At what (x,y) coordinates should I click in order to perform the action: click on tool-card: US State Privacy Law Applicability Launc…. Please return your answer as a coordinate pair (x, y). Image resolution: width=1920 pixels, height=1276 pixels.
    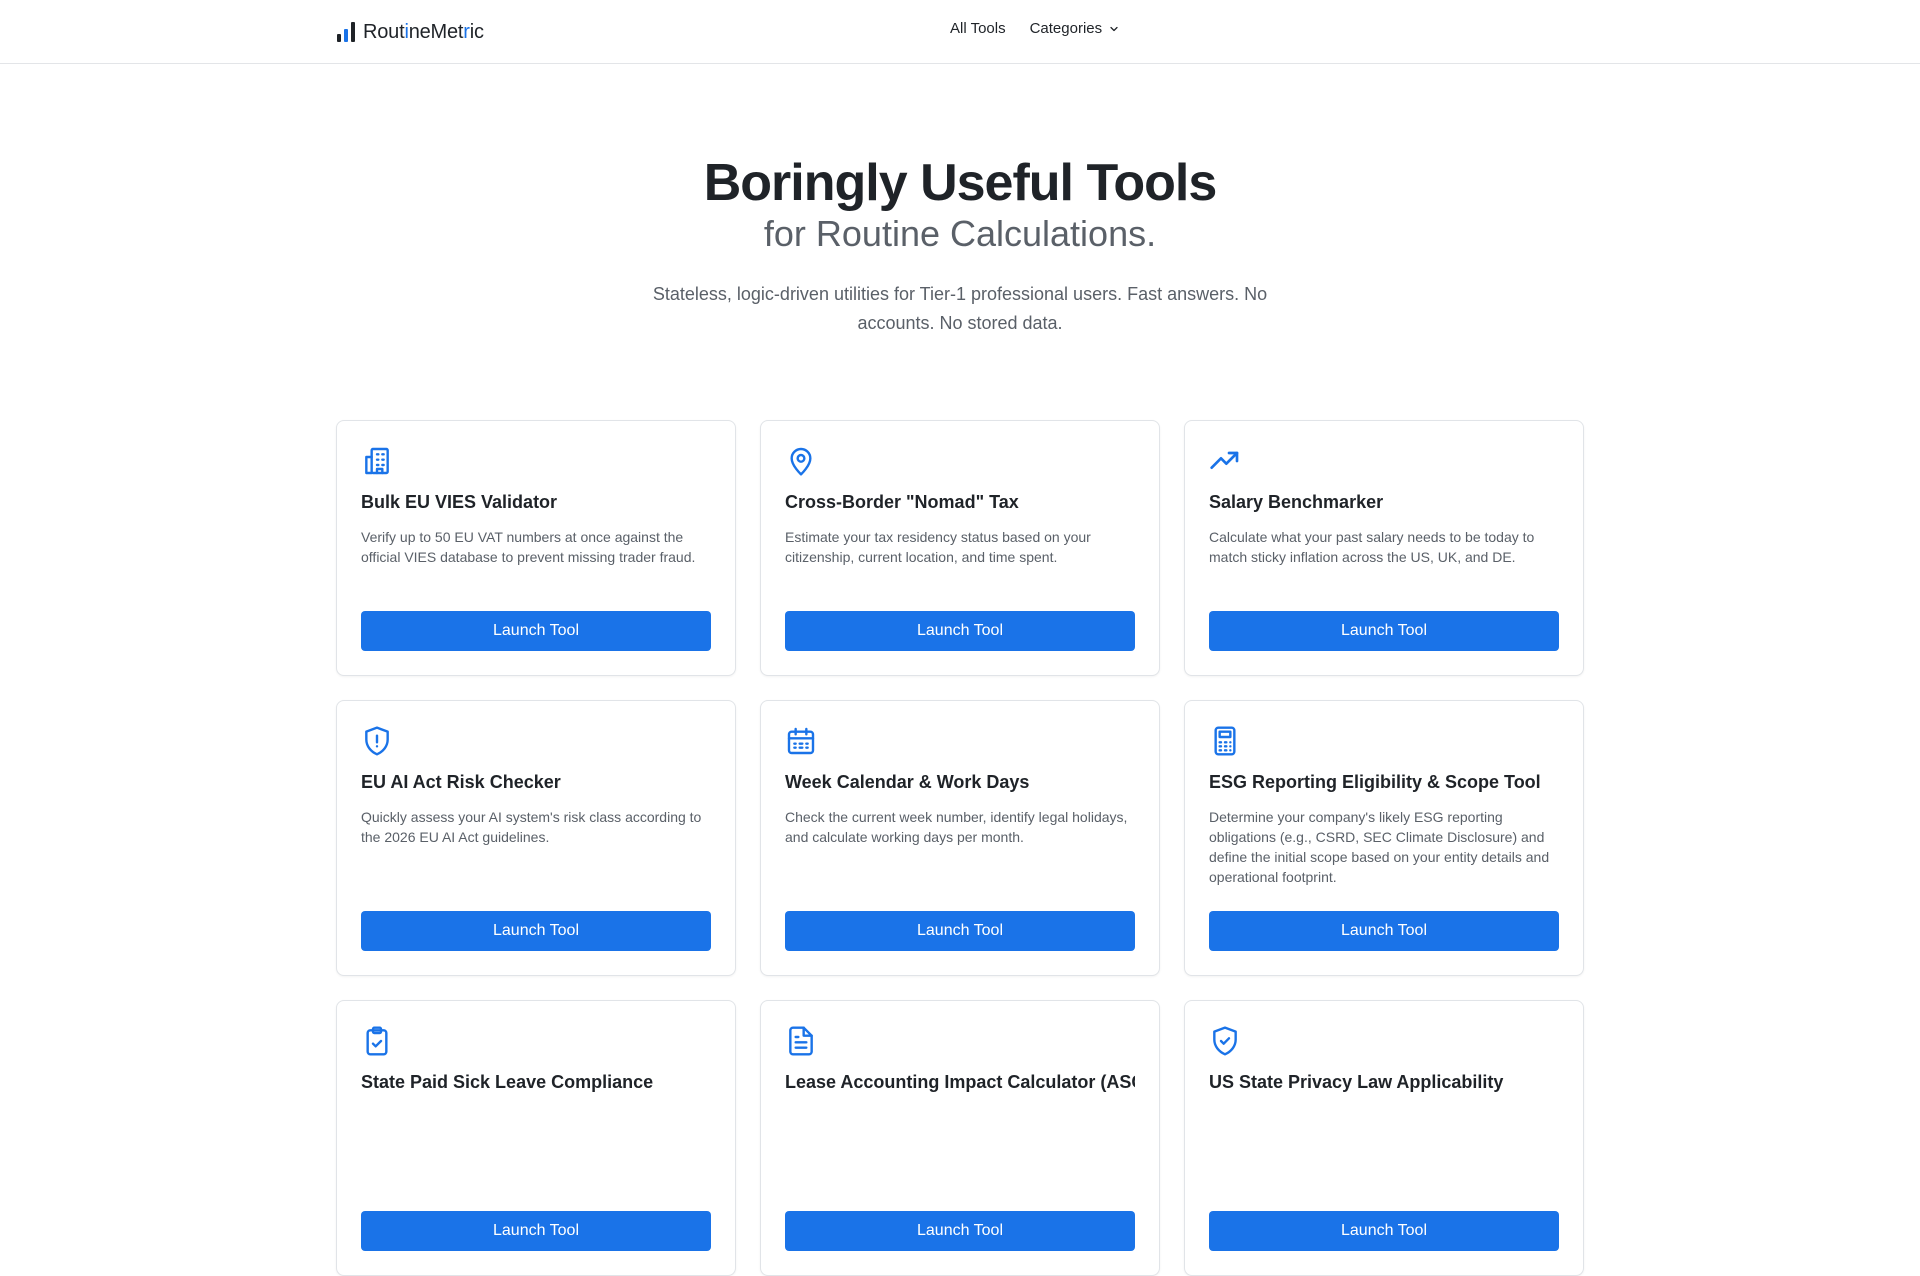
    Looking at the image, I should click on (1384, 1138).